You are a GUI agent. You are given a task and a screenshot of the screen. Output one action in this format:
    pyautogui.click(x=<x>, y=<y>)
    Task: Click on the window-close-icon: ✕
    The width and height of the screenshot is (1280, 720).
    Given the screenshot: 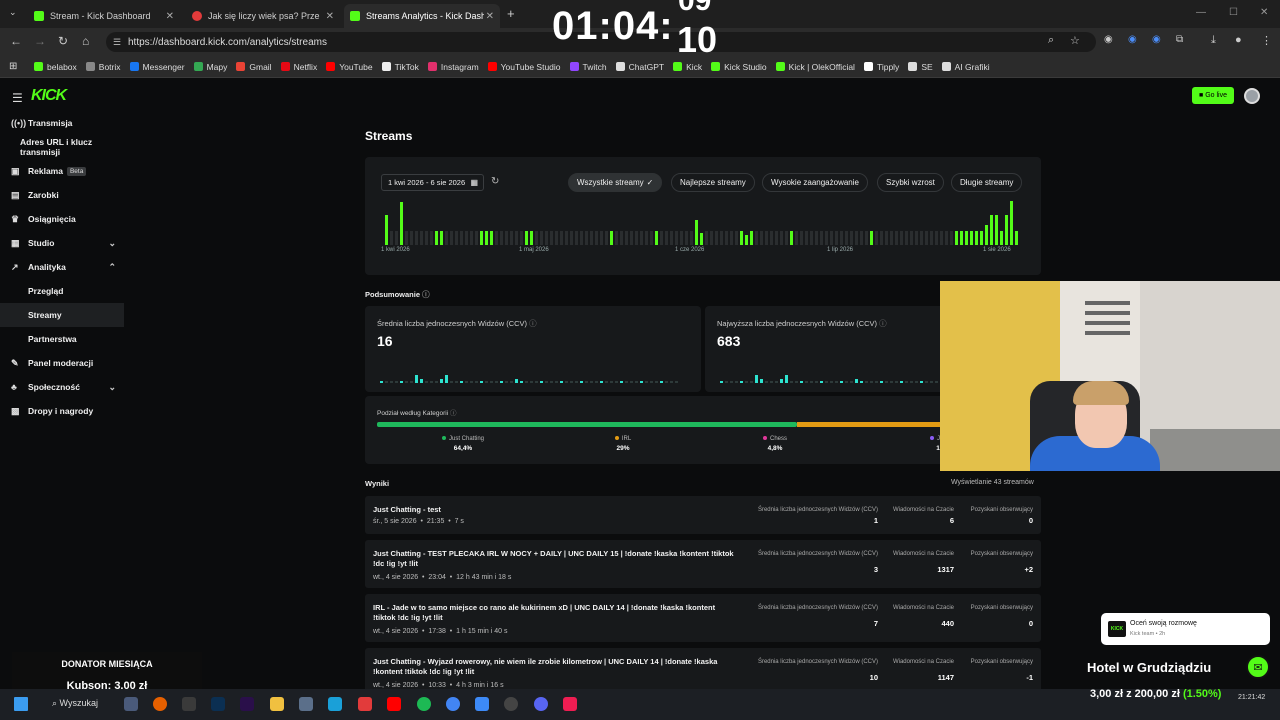 What is the action you would take?
    pyautogui.click(x=1264, y=12)
    